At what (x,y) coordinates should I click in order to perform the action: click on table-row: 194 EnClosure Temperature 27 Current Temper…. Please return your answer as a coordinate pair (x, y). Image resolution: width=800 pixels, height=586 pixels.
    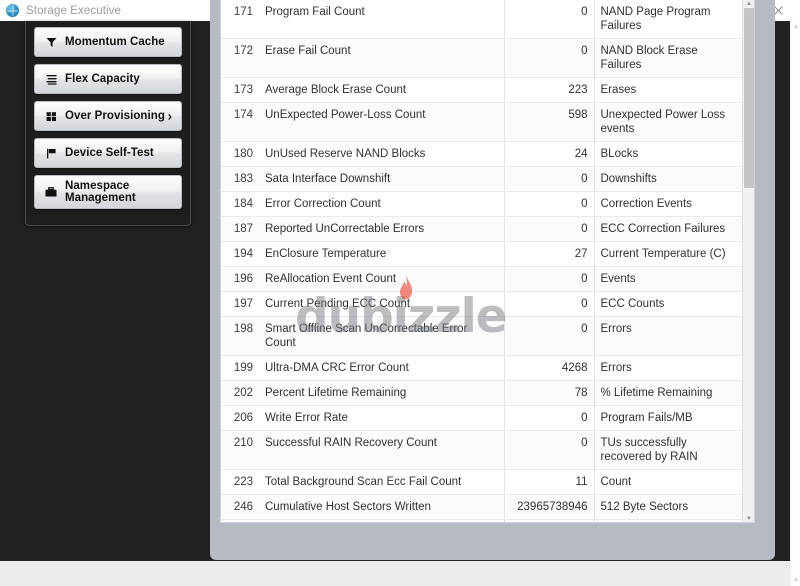
    Looking at the image, I should click on (482, 254).